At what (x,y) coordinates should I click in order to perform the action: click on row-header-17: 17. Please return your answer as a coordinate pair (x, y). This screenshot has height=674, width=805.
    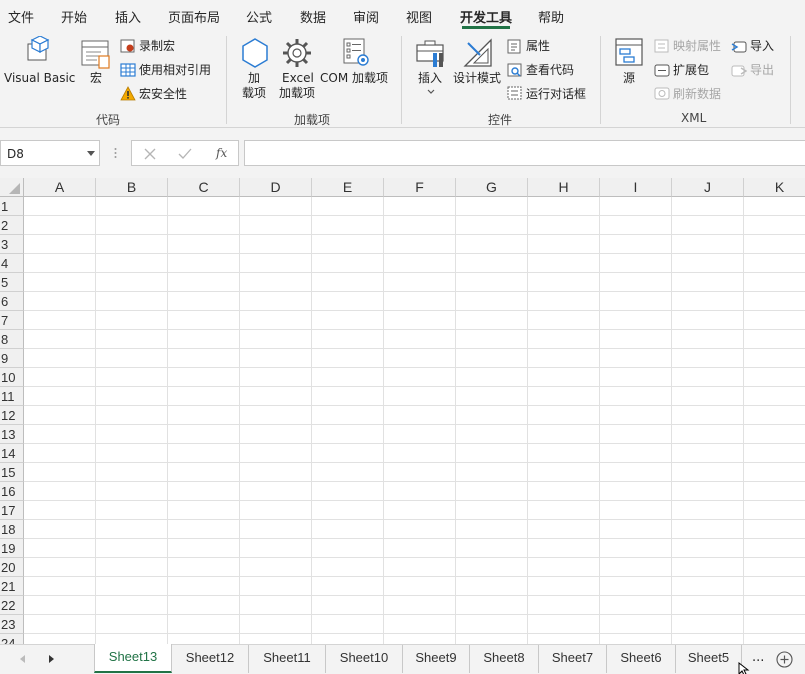
    Looking at the image, I should click on (12, 510).